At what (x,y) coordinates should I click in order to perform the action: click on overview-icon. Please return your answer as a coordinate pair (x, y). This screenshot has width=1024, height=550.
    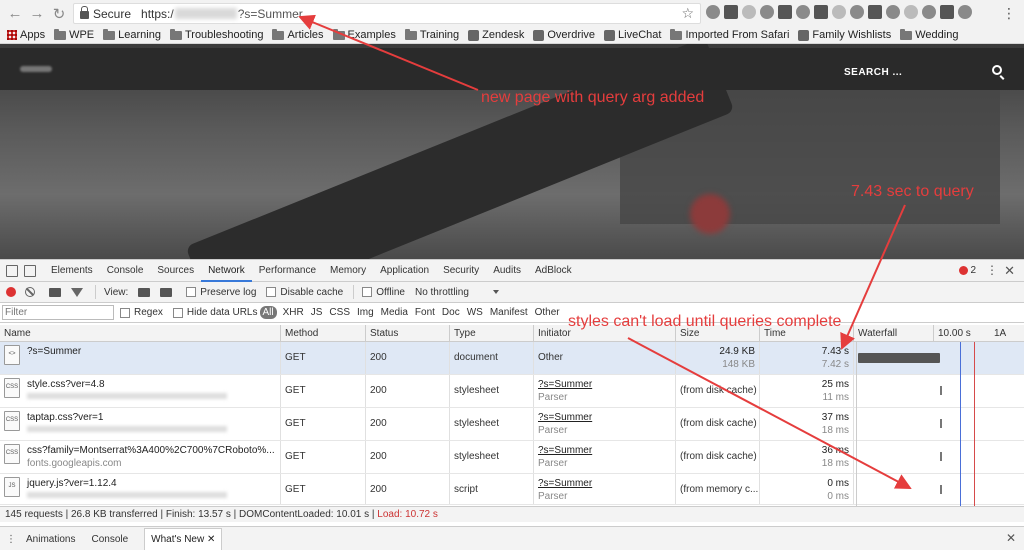
    Looking at the image, I should click on (166, 292).